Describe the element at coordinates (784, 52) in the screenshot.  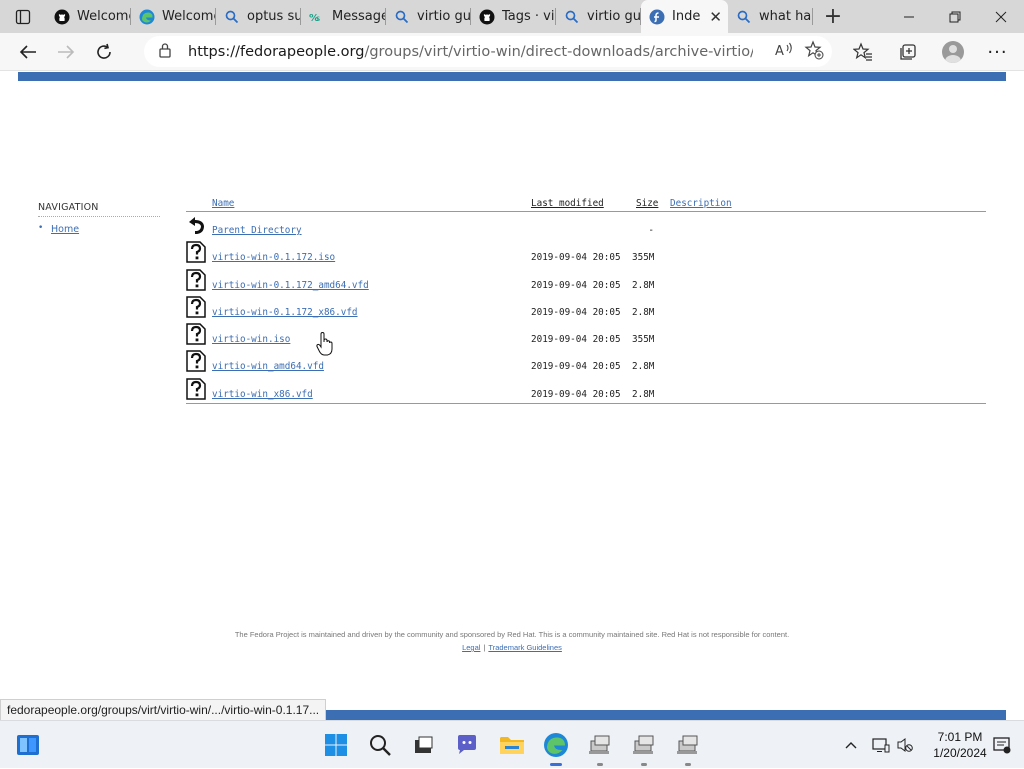
I see `read-aloud-button: A` at that location.